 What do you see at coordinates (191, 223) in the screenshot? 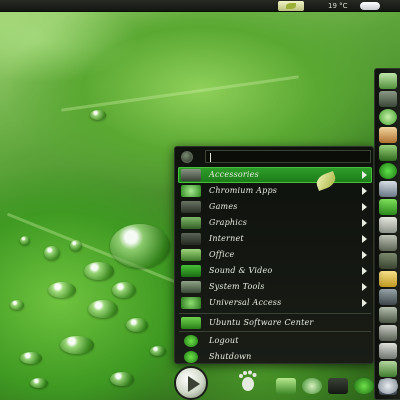
I see `graphics-icon` at bounding box center [191, 223].